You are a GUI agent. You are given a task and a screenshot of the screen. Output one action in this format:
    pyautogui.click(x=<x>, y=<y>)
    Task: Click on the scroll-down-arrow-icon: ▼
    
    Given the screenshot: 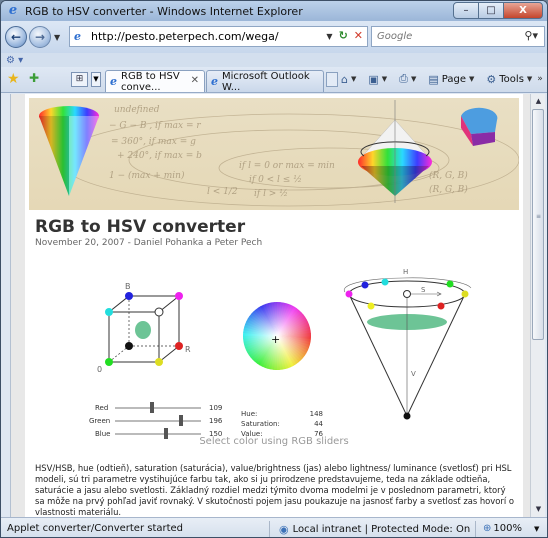 What is the action you would take?
    pyautogui.click(x=538, y=509)
    